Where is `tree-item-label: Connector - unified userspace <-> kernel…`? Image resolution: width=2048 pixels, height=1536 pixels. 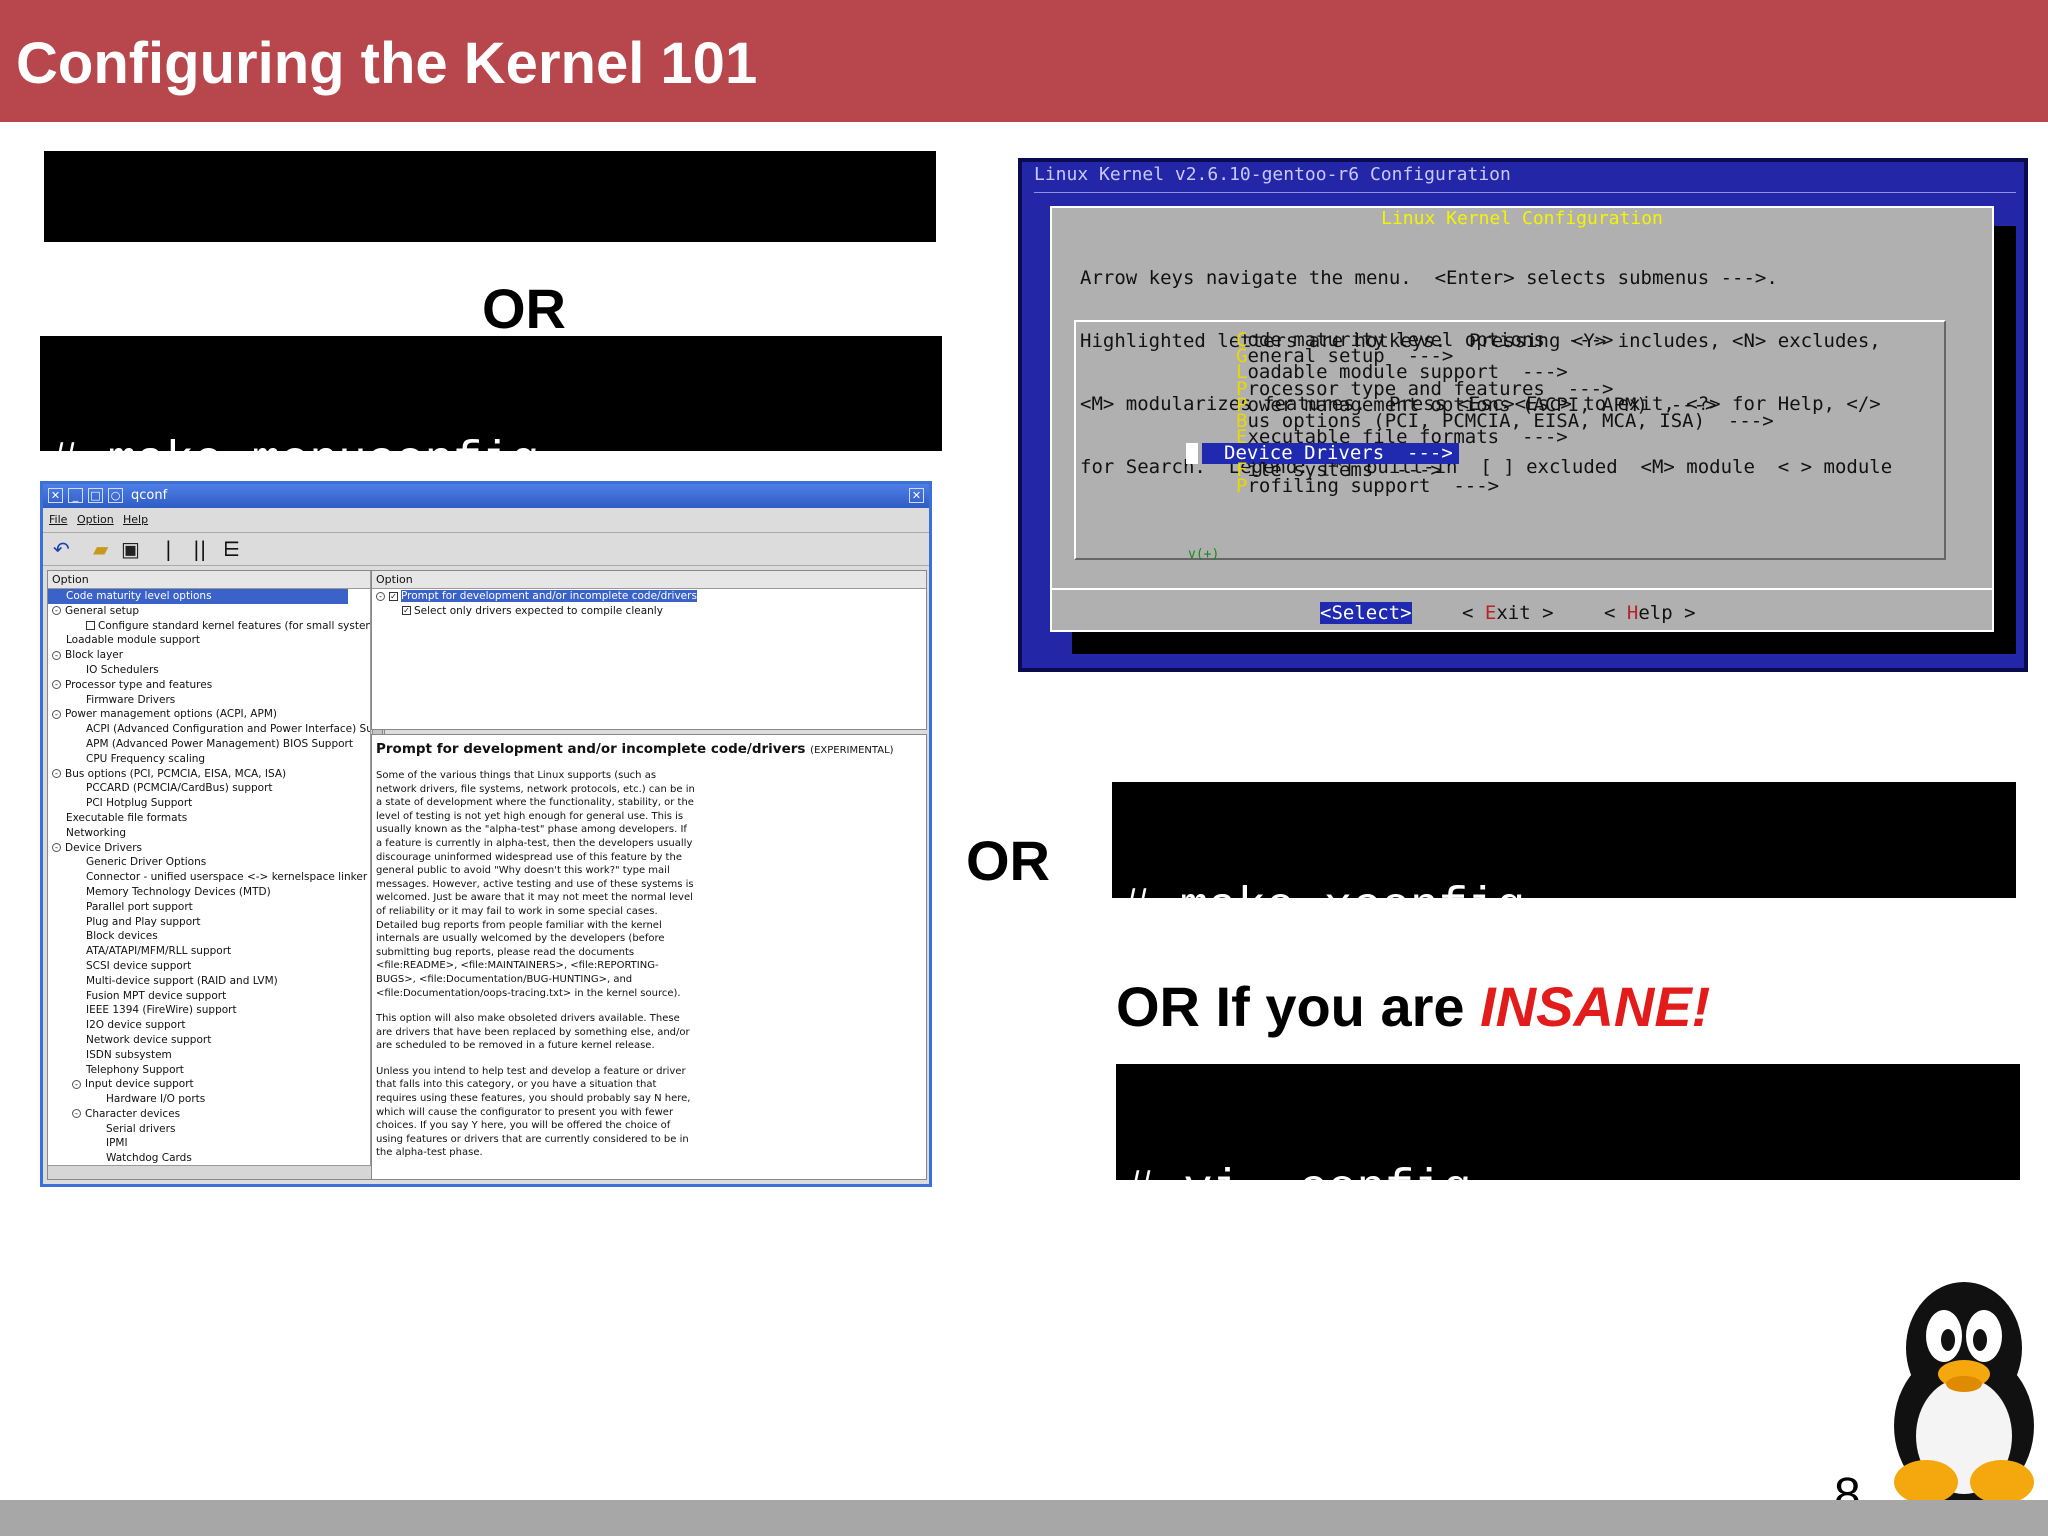
tree-item-label: Connector - unified userspace <-> kernel… is located at coordinates (227, 877).